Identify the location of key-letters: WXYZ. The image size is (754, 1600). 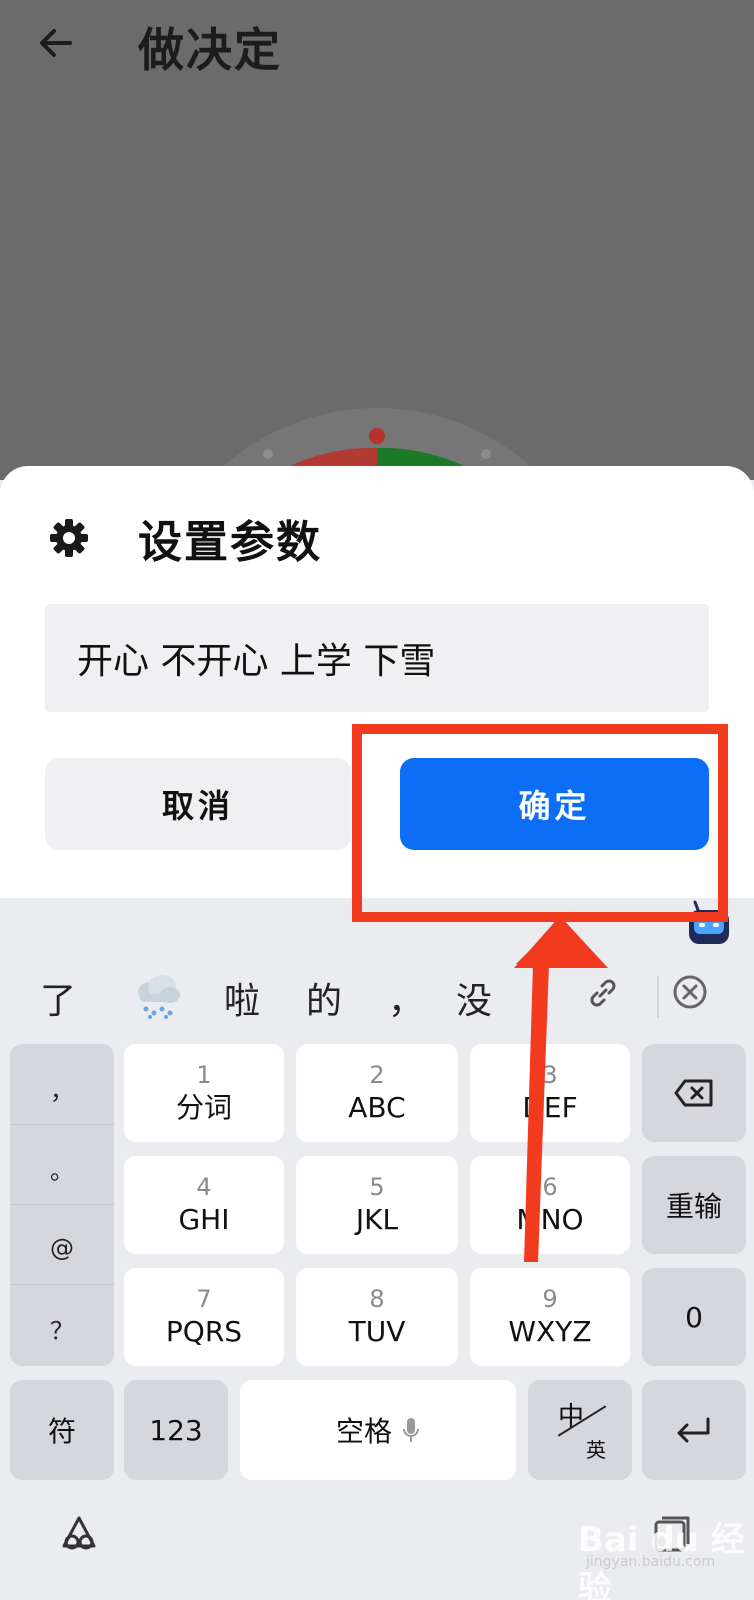
(550, 1331).